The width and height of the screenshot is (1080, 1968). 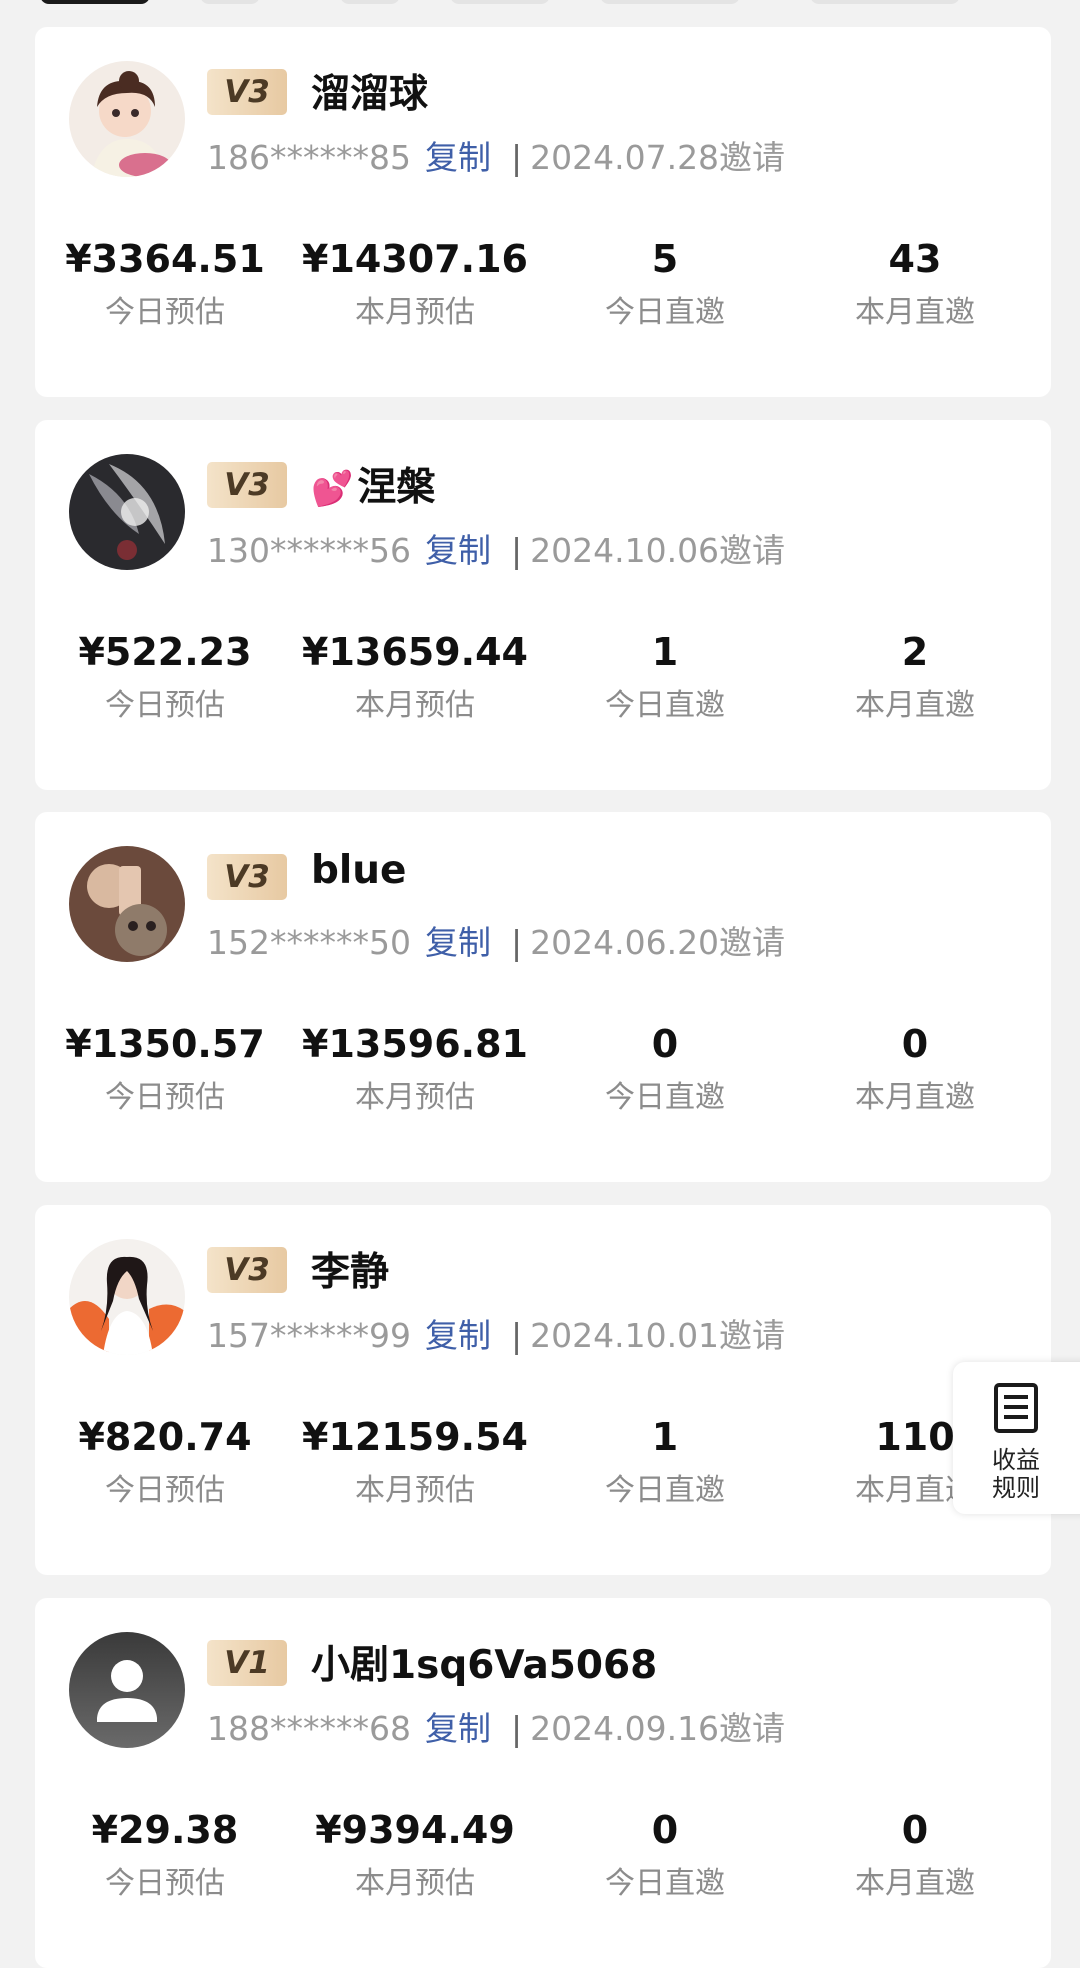 I want to click on invite-date: 2024.06.20邀请, so click(x=658, y=942).